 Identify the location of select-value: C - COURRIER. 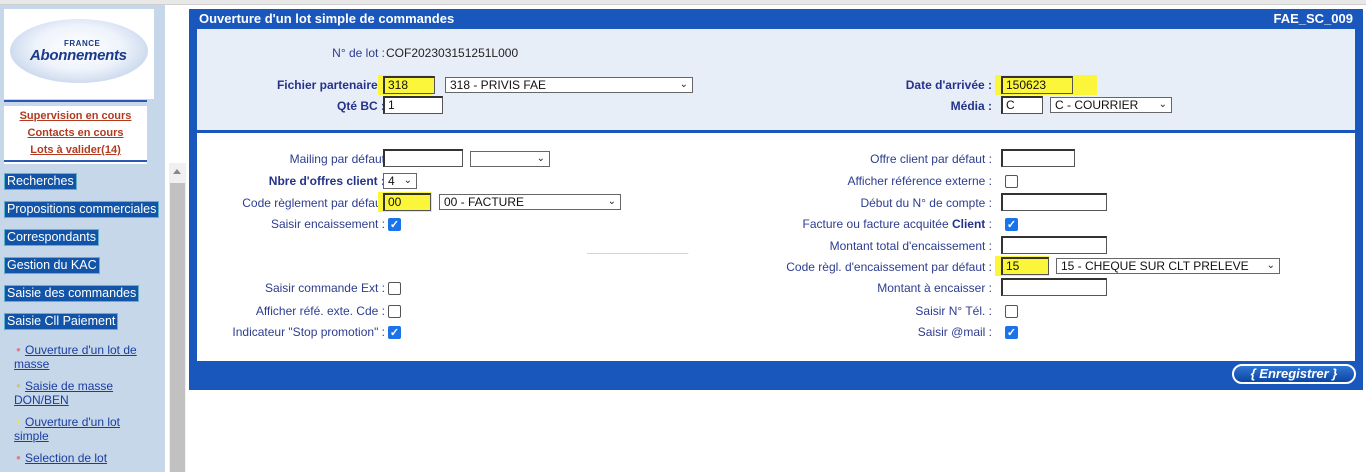
(1097, 105).